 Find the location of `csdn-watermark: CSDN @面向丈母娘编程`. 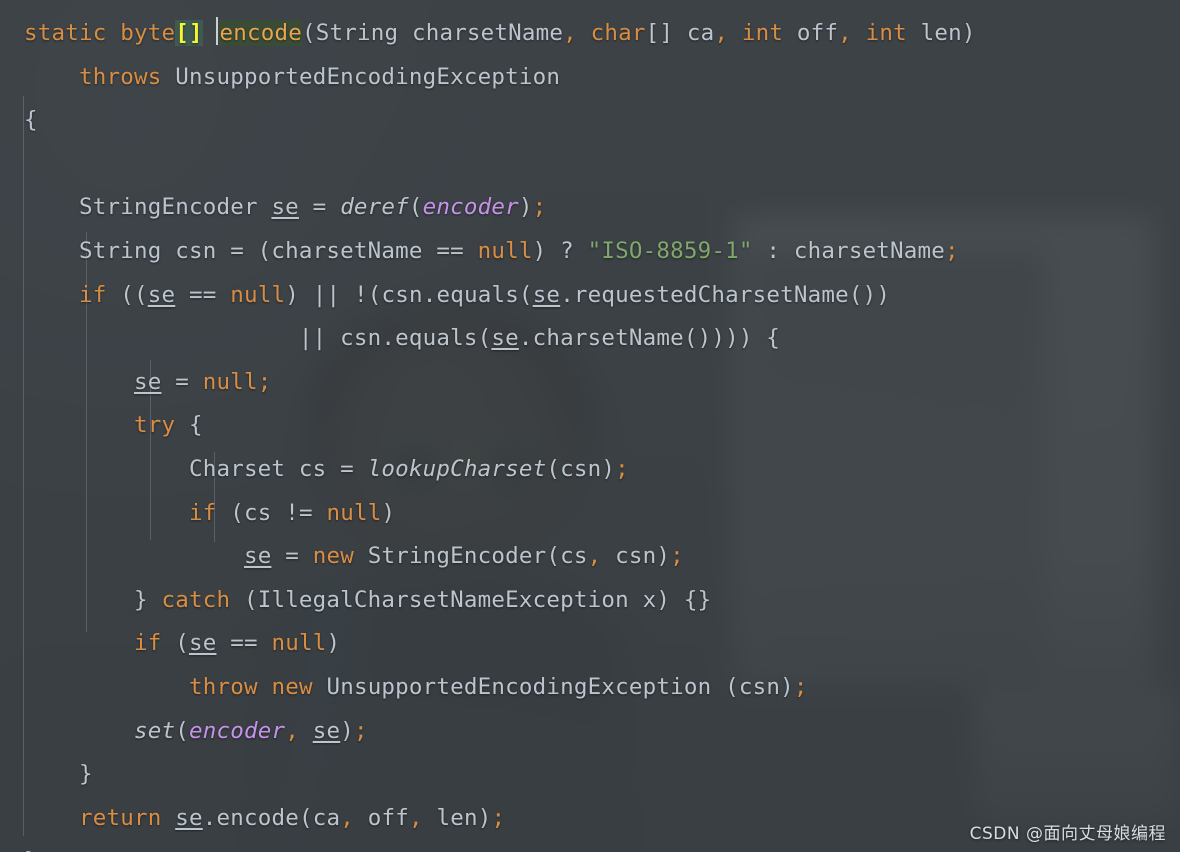

csdn-watermark: CSDN @面向丈母娘编程 is located at coordinates (1067, 834).